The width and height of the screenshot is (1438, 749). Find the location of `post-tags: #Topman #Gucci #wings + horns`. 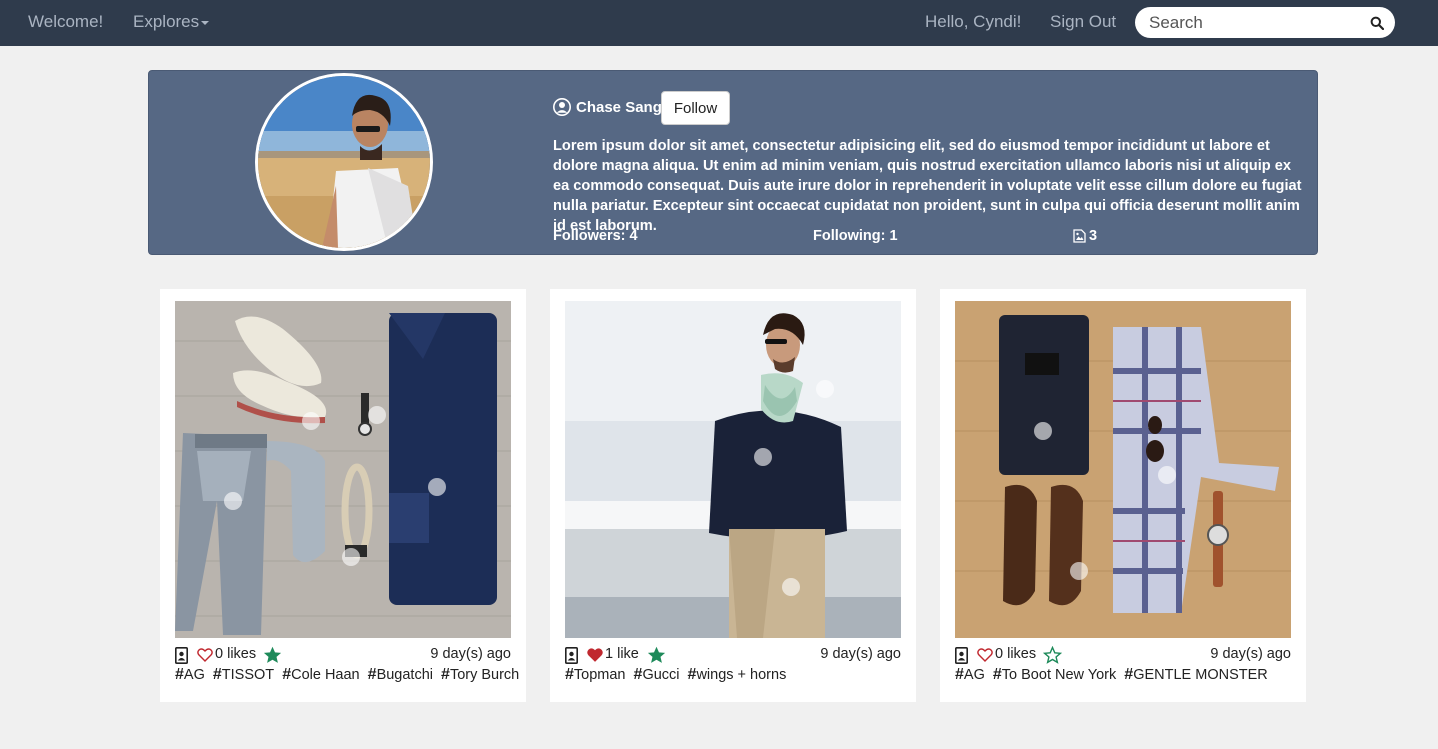

post-tags: #Topman #Gucci #wings + horns is located at coordinates (733, 675).